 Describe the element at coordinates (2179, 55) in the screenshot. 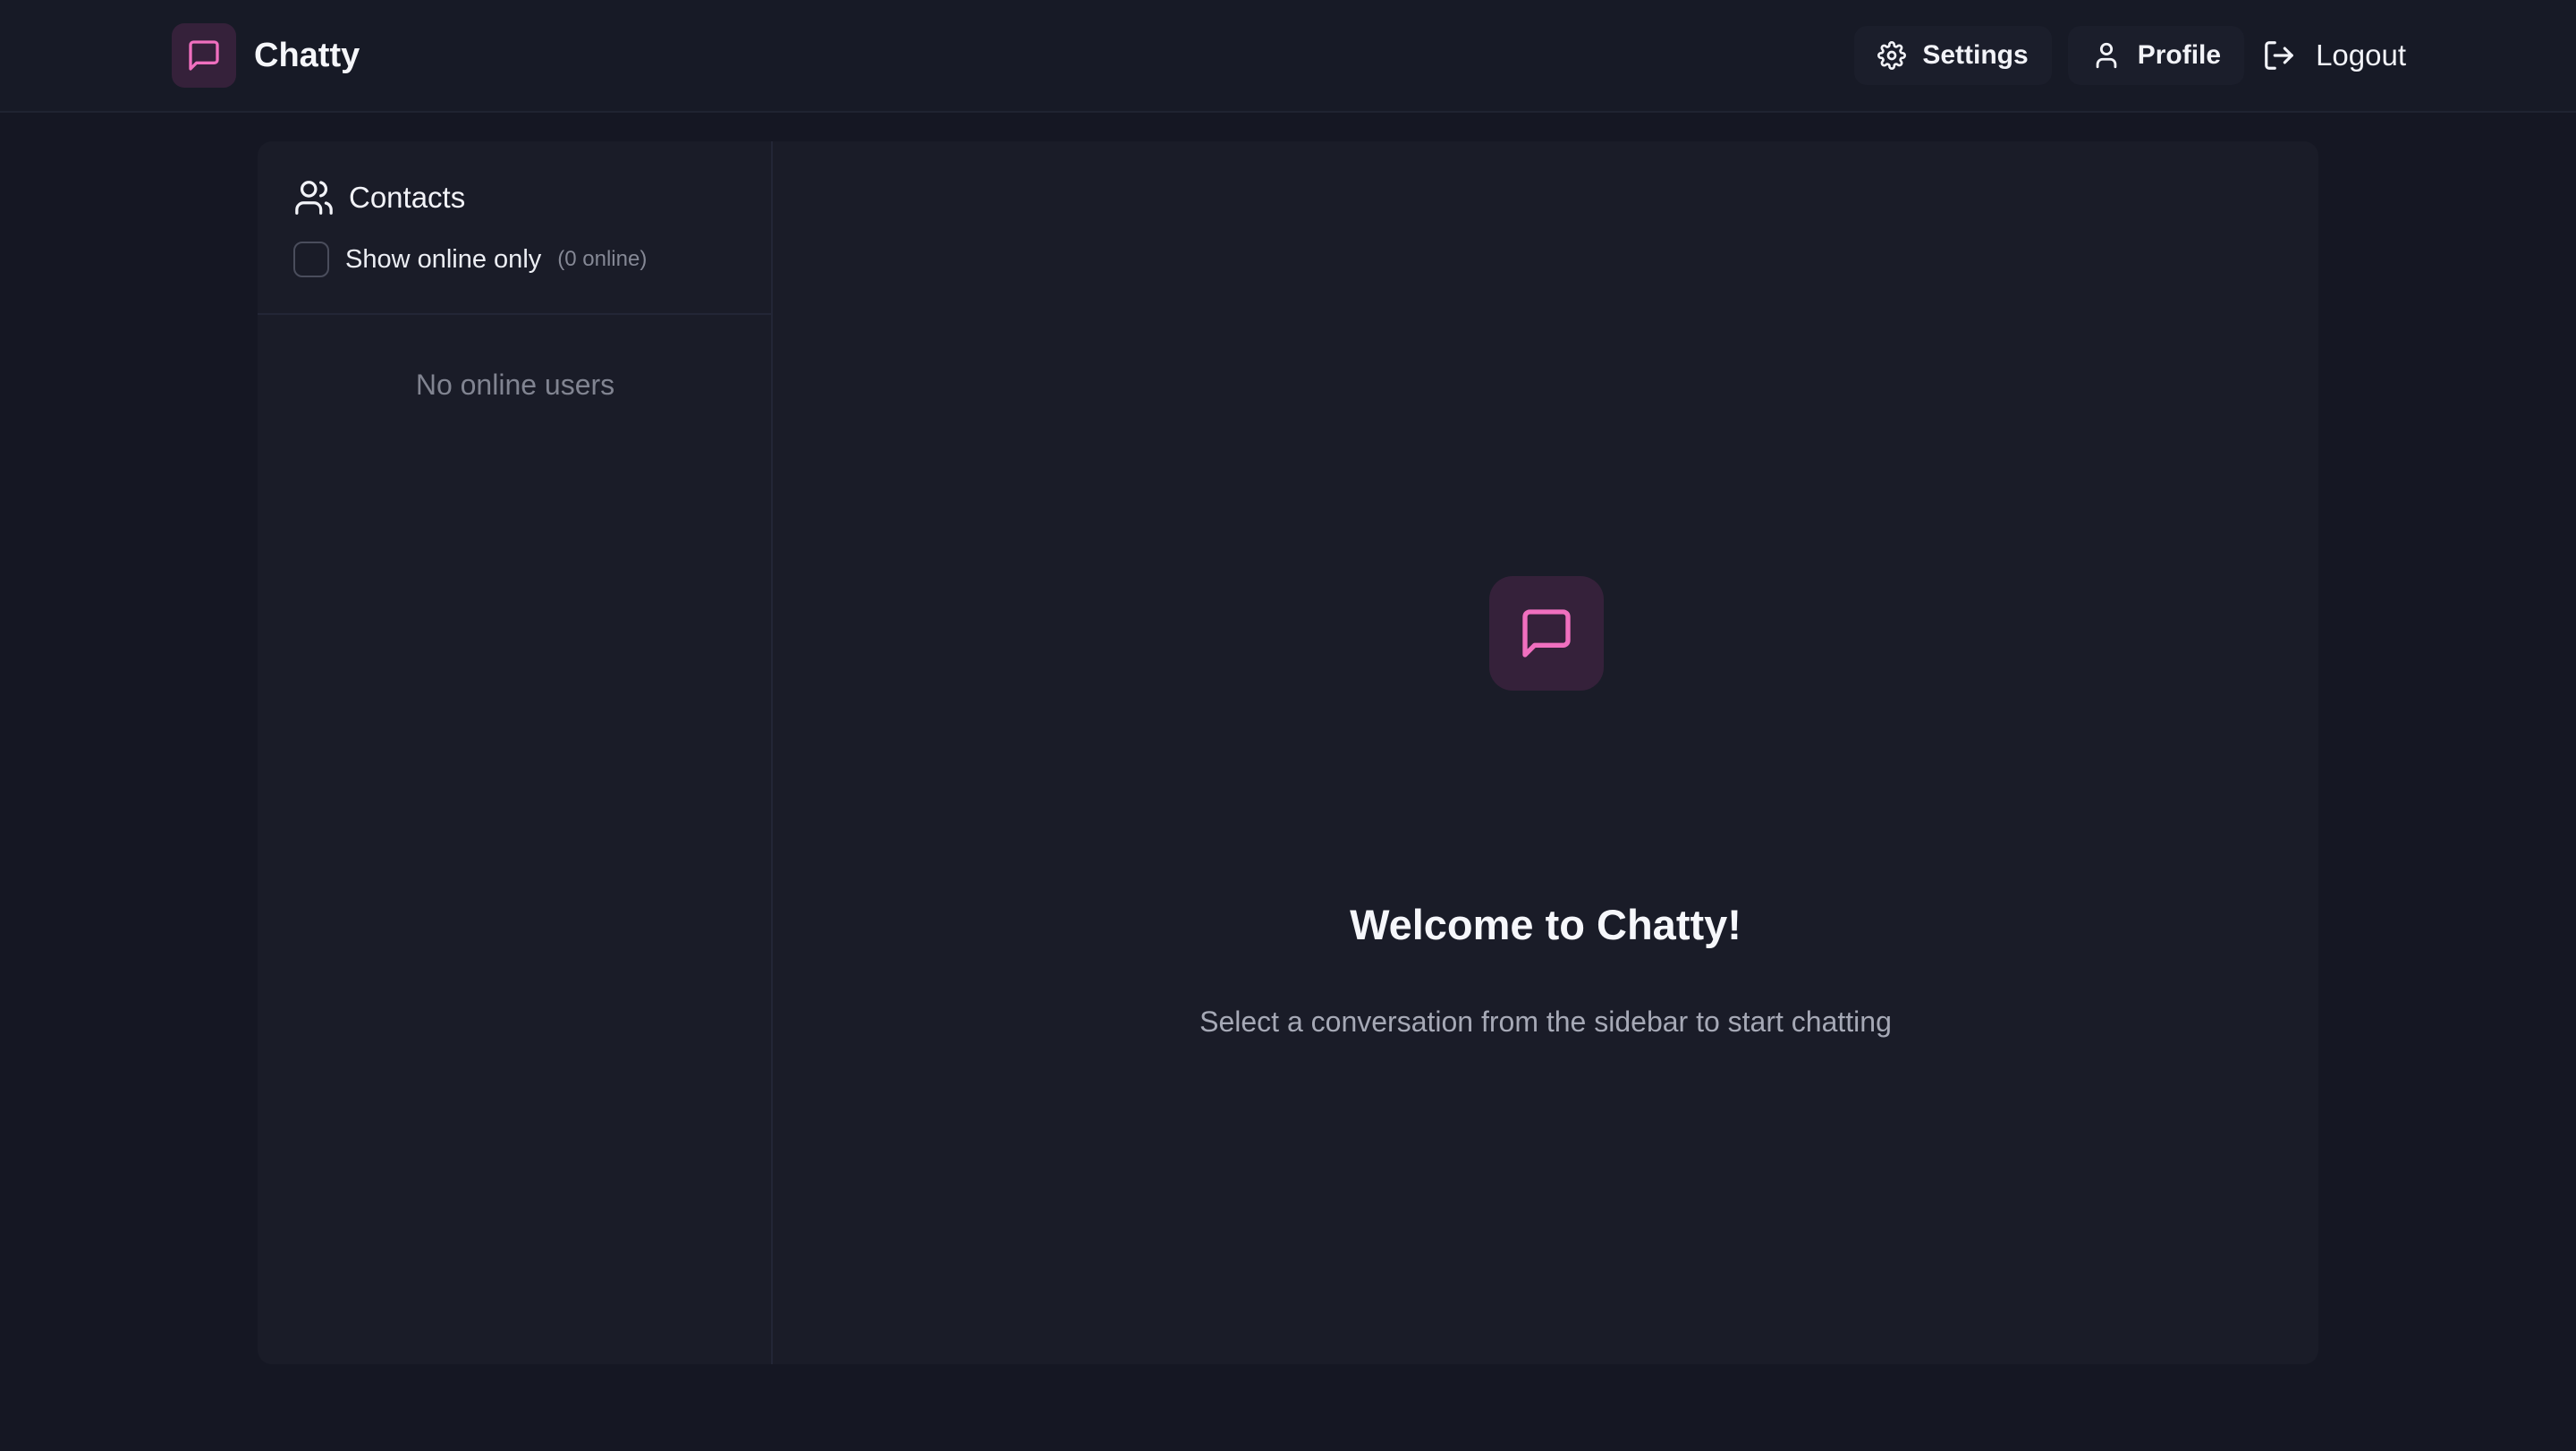

I see `profile-label: Profile` at that location.